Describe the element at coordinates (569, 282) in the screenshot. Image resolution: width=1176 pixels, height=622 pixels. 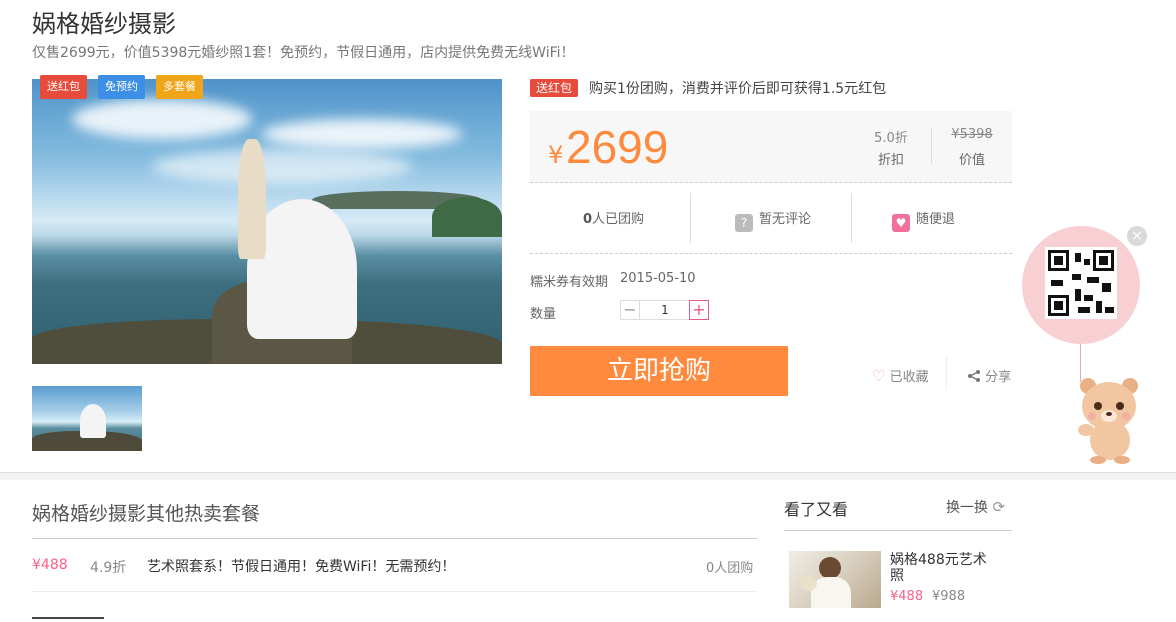
I see `validity-label: 糯米券有效期` at that location.